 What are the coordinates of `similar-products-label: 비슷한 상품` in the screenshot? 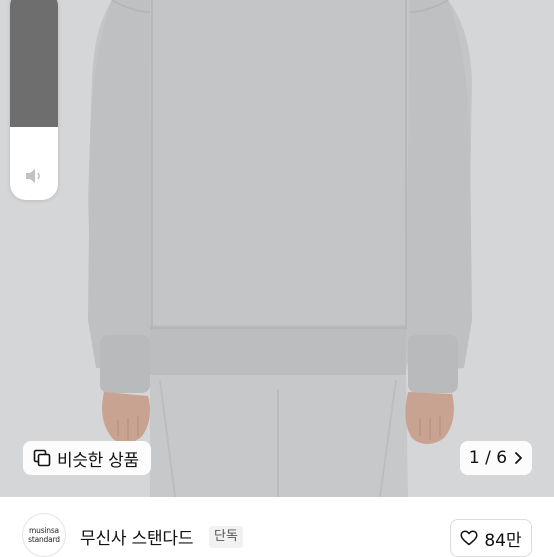 It's located at (98, 460).